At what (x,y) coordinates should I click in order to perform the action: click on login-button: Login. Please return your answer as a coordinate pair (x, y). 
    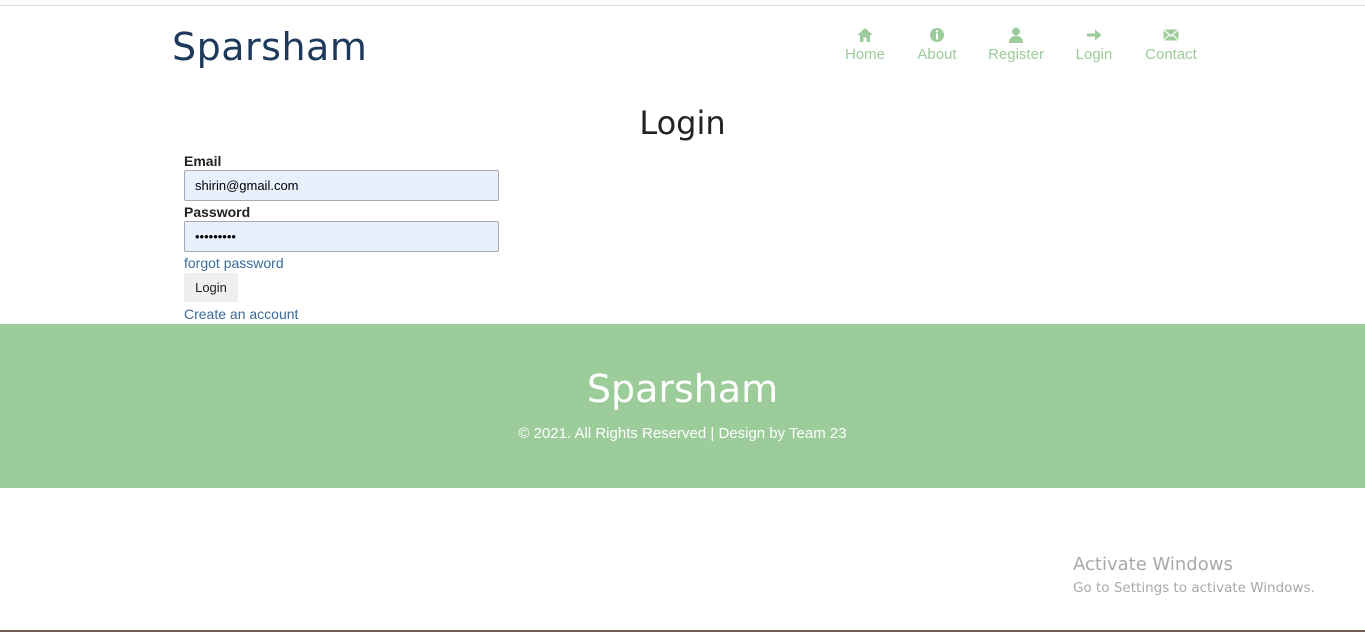
    Looking at the image, I should click on (211, 287).